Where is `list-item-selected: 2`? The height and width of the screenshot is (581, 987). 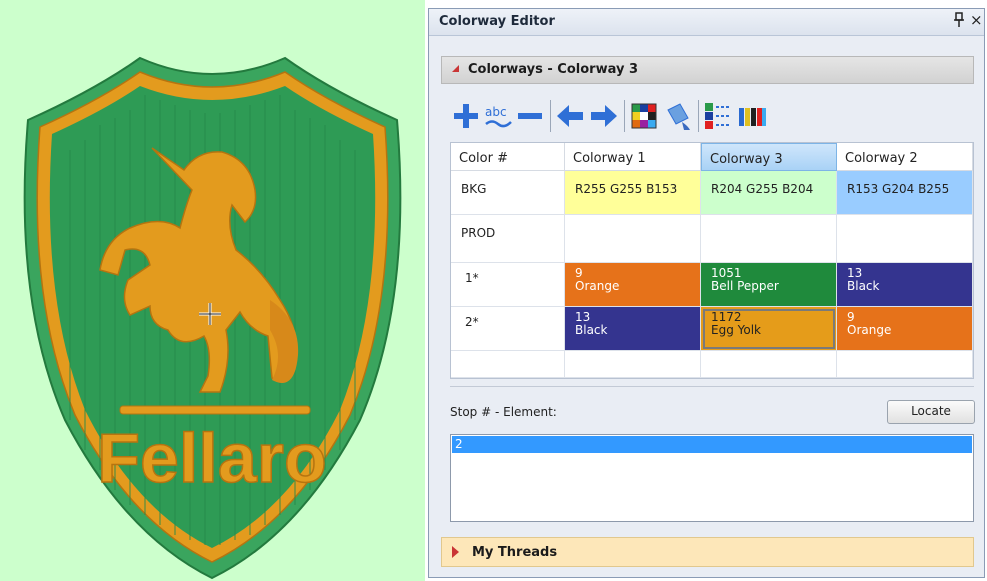 list-item-selected: 2 is located at coordinates (712, 444).